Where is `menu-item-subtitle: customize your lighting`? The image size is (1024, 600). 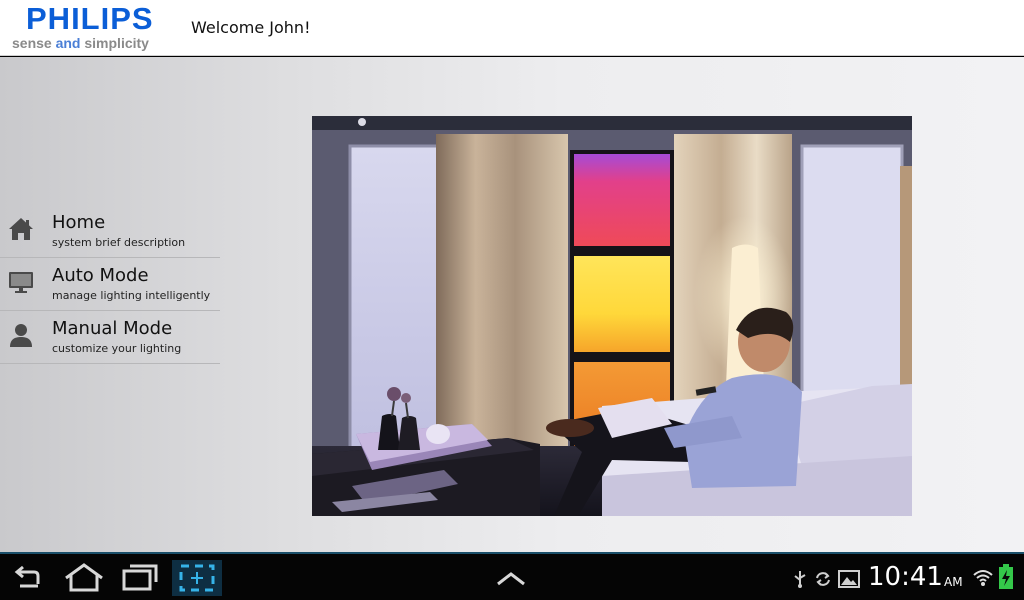 menu-item-subtitle: customize your lighting is located at coordinates (117, 348).